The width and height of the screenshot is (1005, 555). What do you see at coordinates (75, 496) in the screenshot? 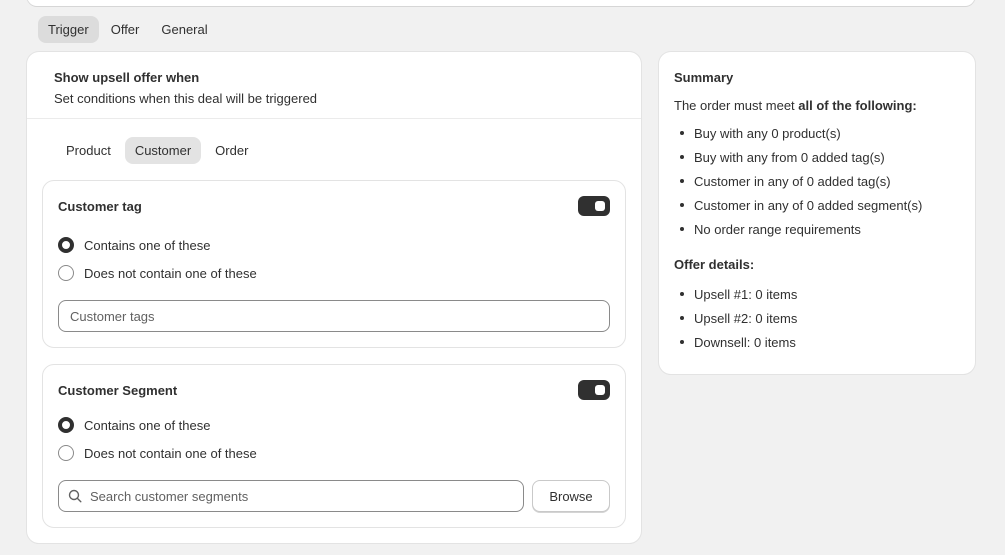
I see `search-icon` at bounding box center [75, 496].